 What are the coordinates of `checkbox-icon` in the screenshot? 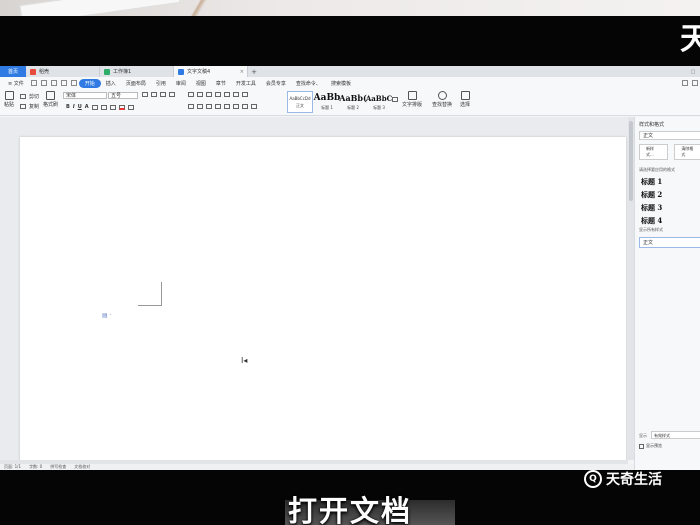 It's located at (641, 446).